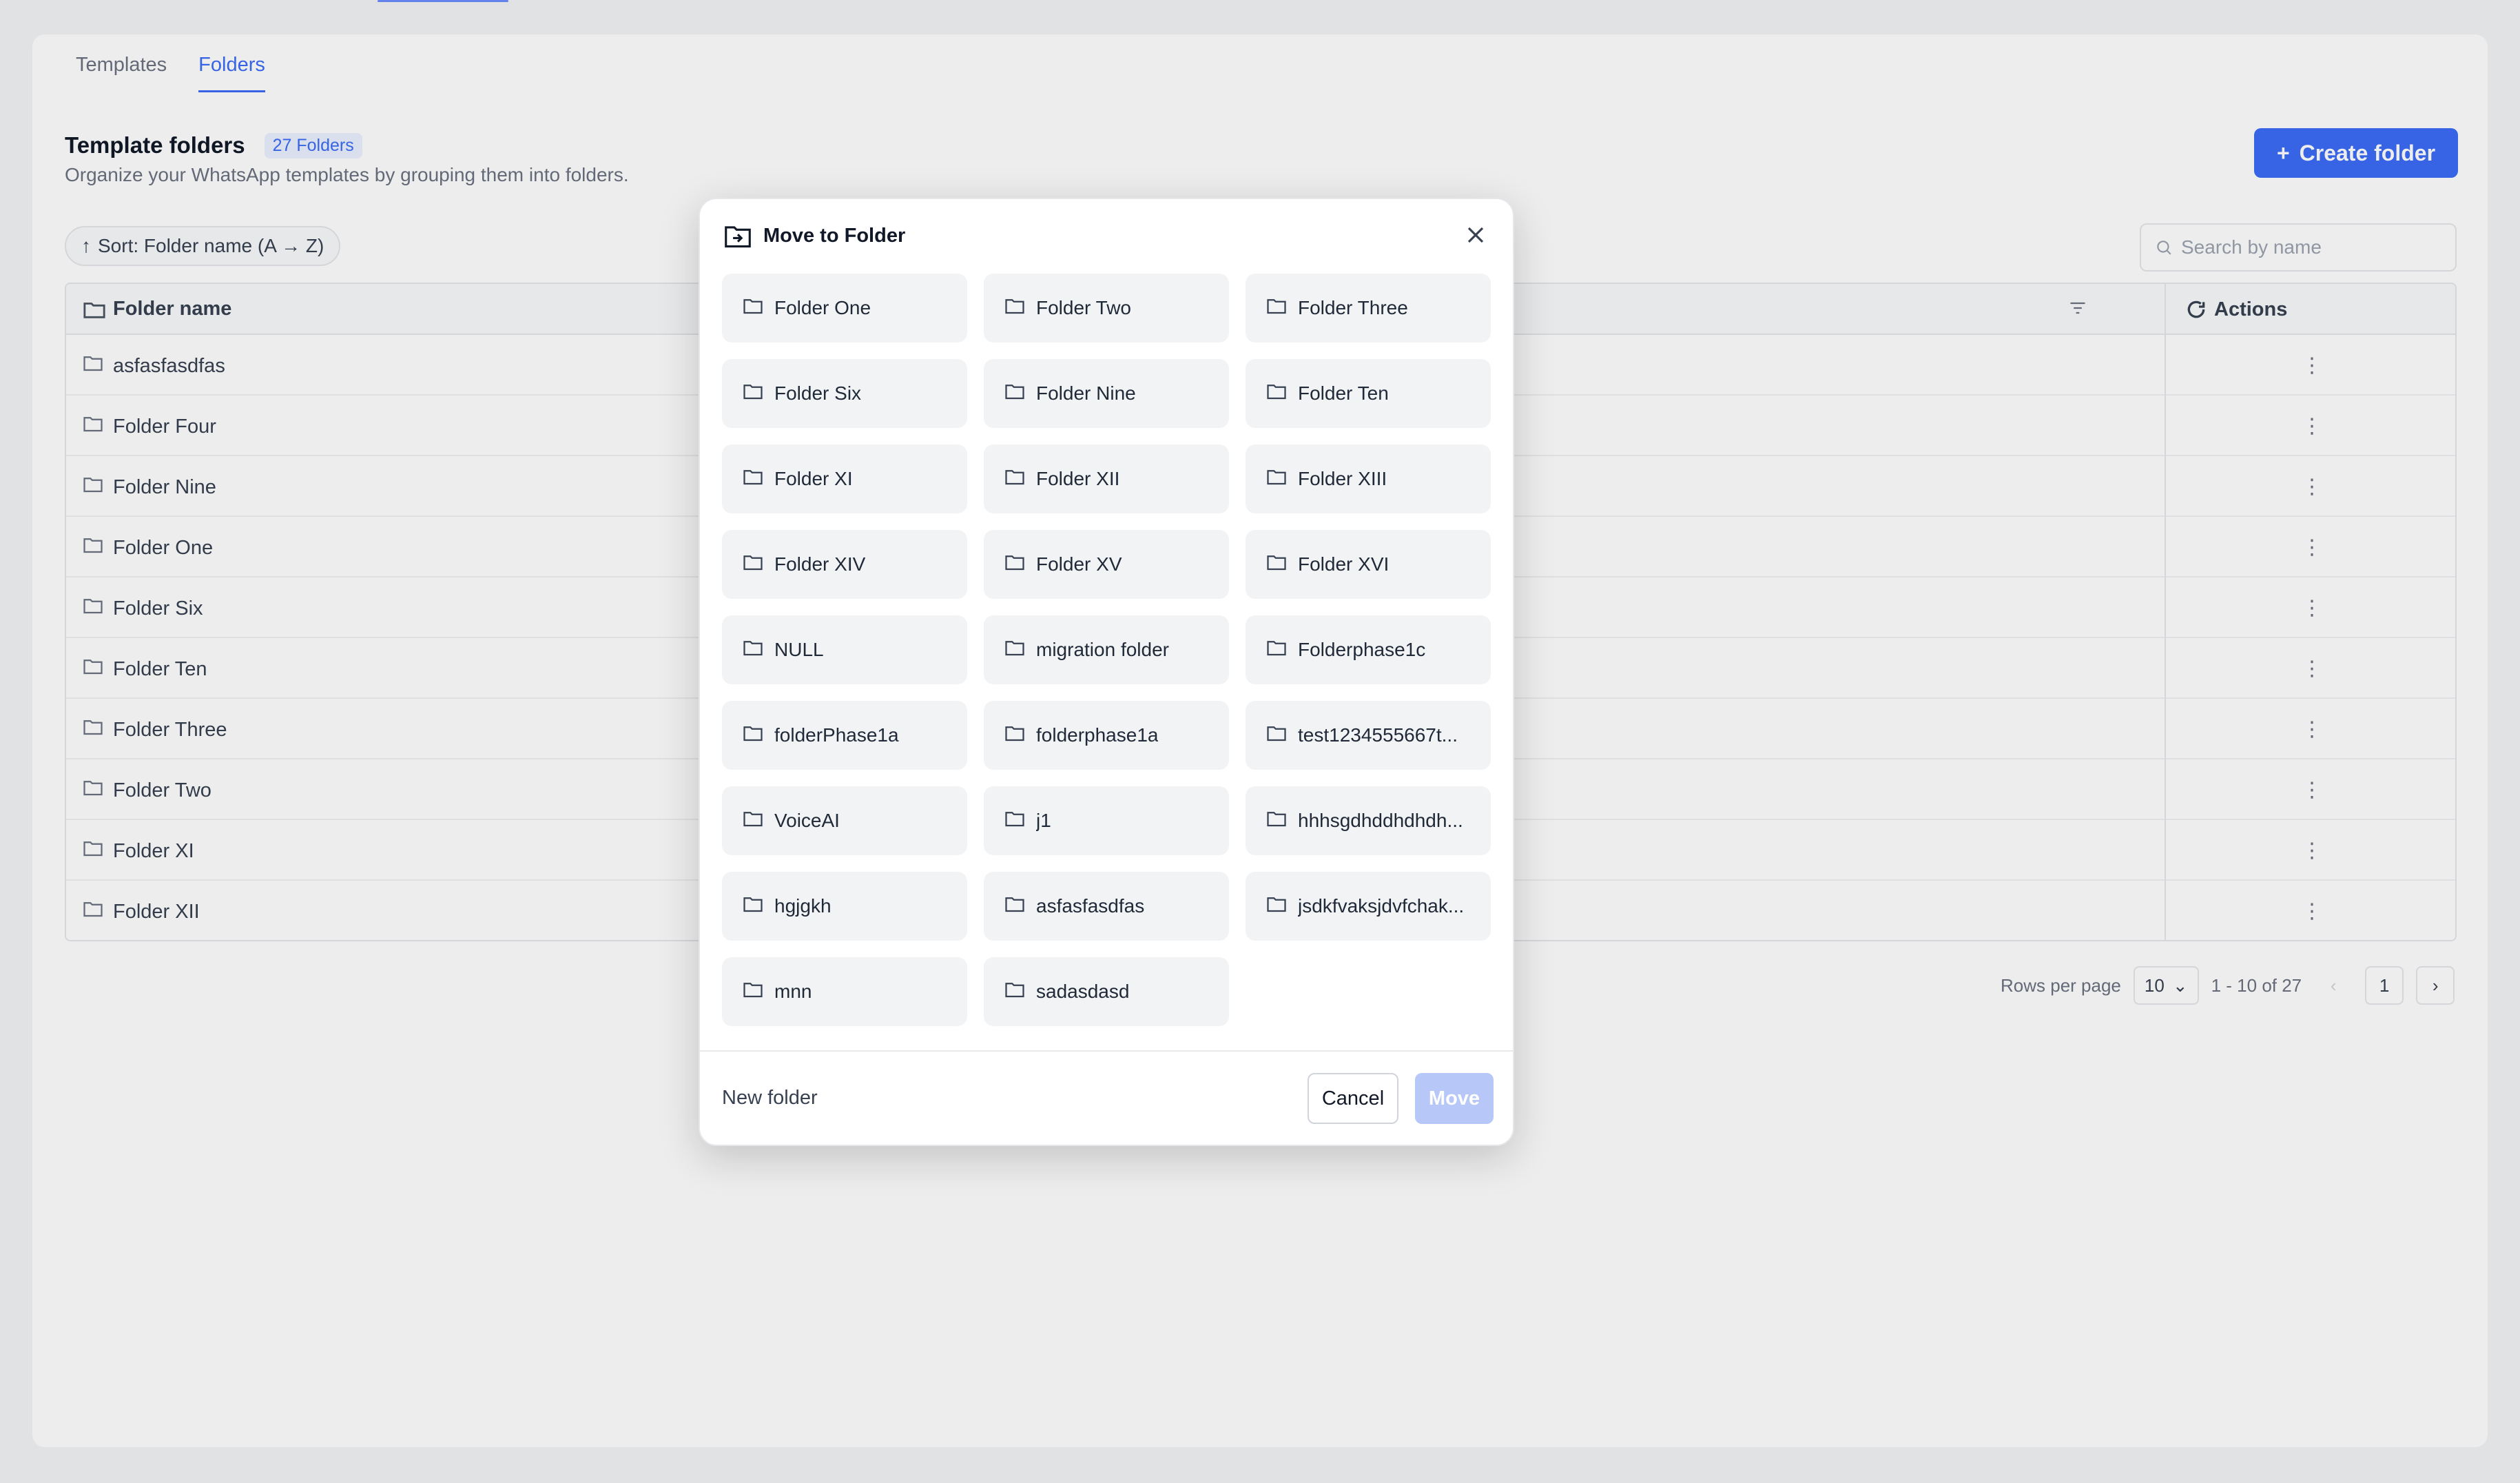  I want to click on folder-option-label: Folder XVI, so click(1344, 564).